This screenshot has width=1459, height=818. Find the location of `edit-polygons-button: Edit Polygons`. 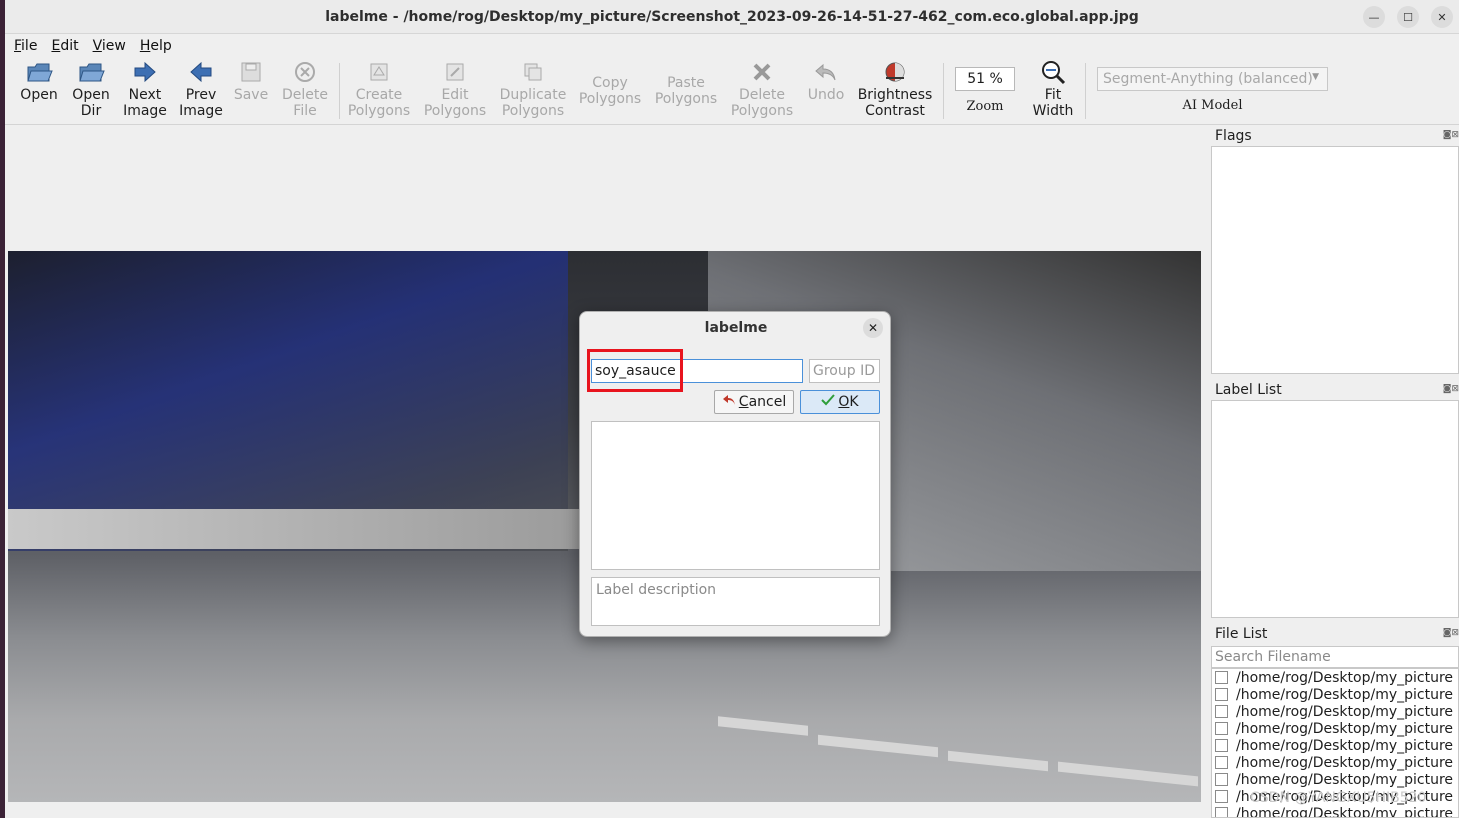

edit-polygons-button: Edit Polygons is located at coordinates (455, 91).